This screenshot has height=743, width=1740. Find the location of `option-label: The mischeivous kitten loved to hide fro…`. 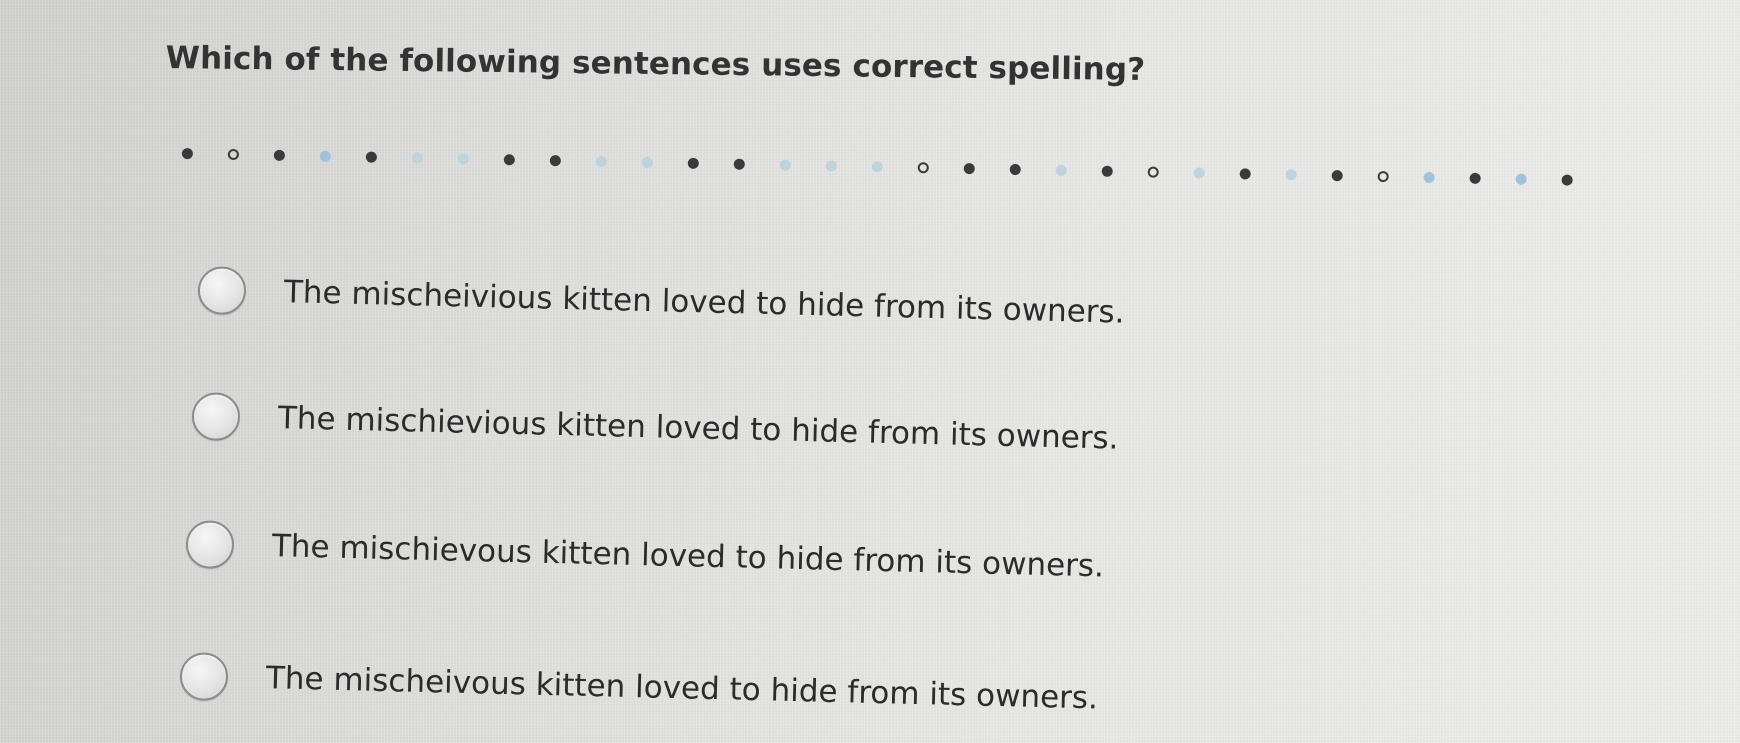

option-label: The mischeivous kitten loved to hide fro… is located at coordinates (682, 688).